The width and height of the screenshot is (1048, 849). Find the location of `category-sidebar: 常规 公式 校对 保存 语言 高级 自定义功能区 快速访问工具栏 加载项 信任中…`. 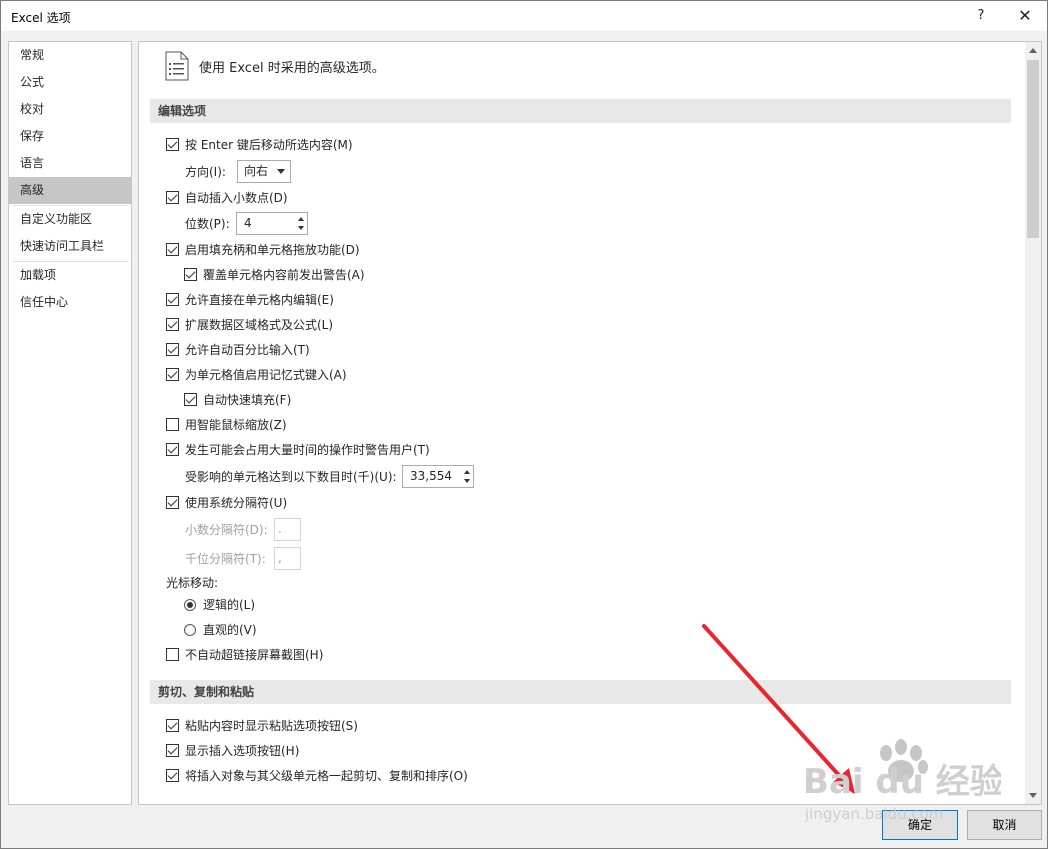

category-sidebar: 常规 公式 校对 保存 语言 高级 自定义功能区 快速访问工具栏 加载项 信任中… is located at coordinates (70, 423).